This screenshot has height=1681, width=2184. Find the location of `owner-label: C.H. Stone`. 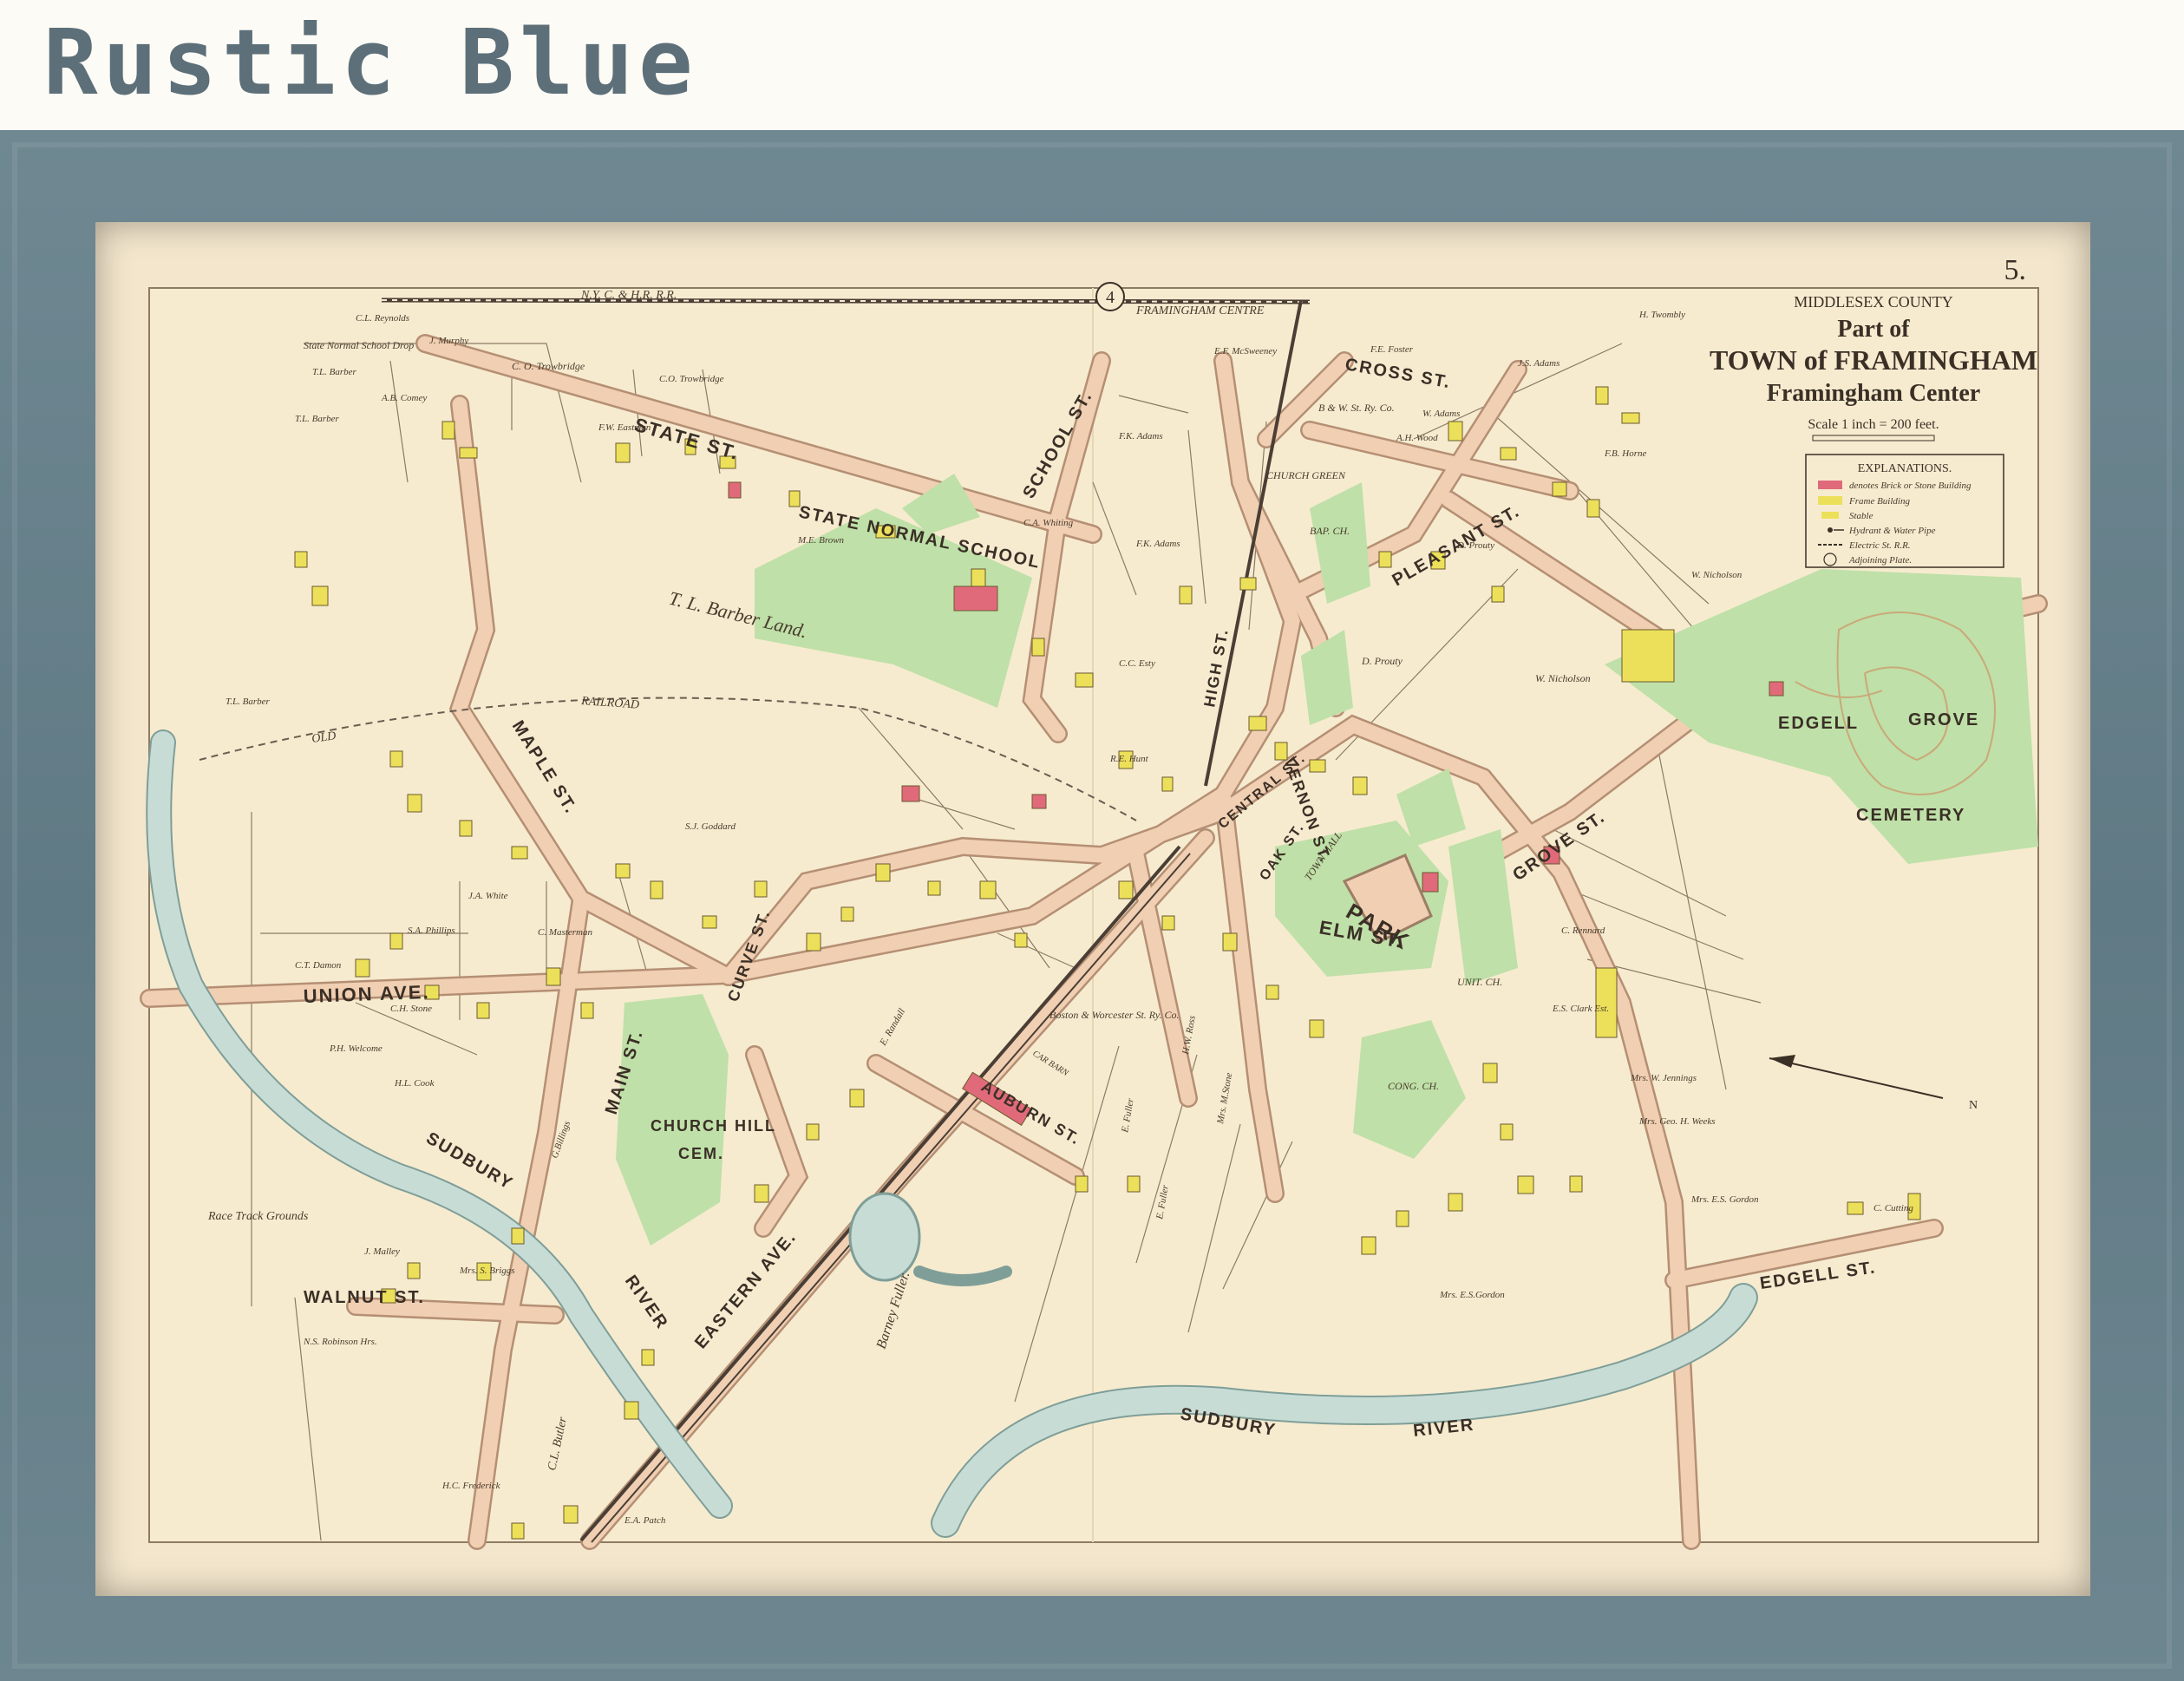

owner-label: C.H. Stone is located at coordinates (411, 1009).